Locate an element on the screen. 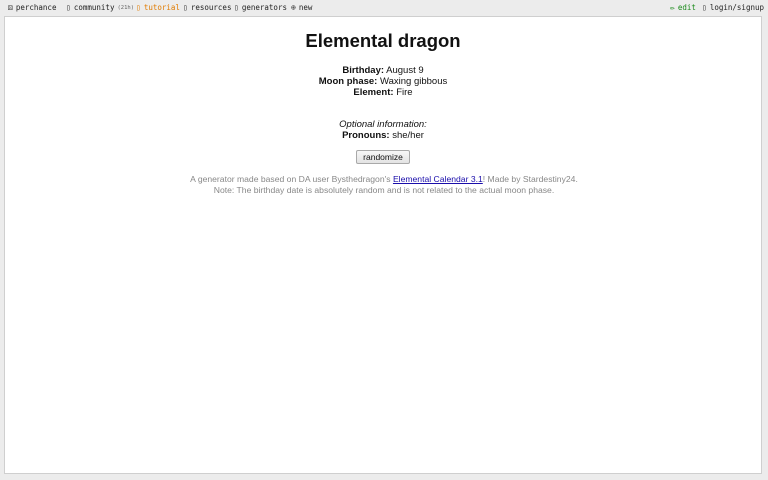 Image resolution: width=768 pixels, height=480 pixels. nav-tutorial-link: ▯ tutorial is located at coordinates (158, 7).